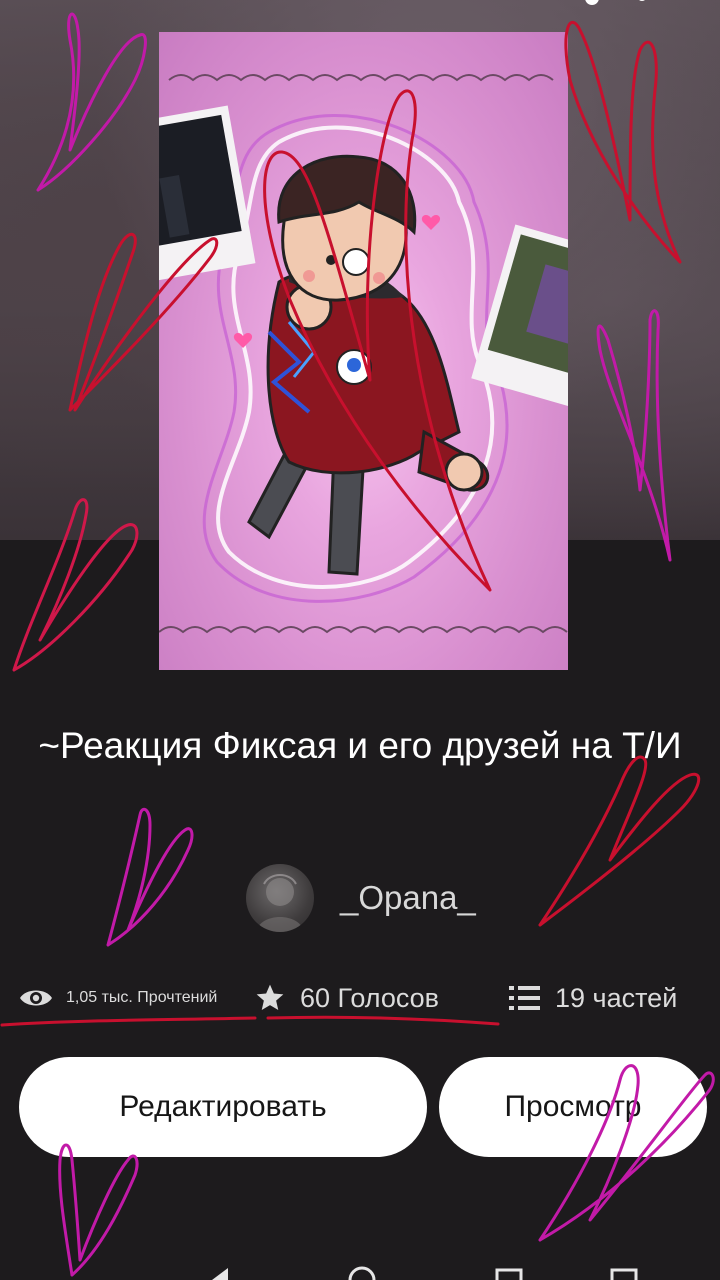 The image size is (720, 1280). I want to click on parts-stat: 19 частей, so click(593, 998).